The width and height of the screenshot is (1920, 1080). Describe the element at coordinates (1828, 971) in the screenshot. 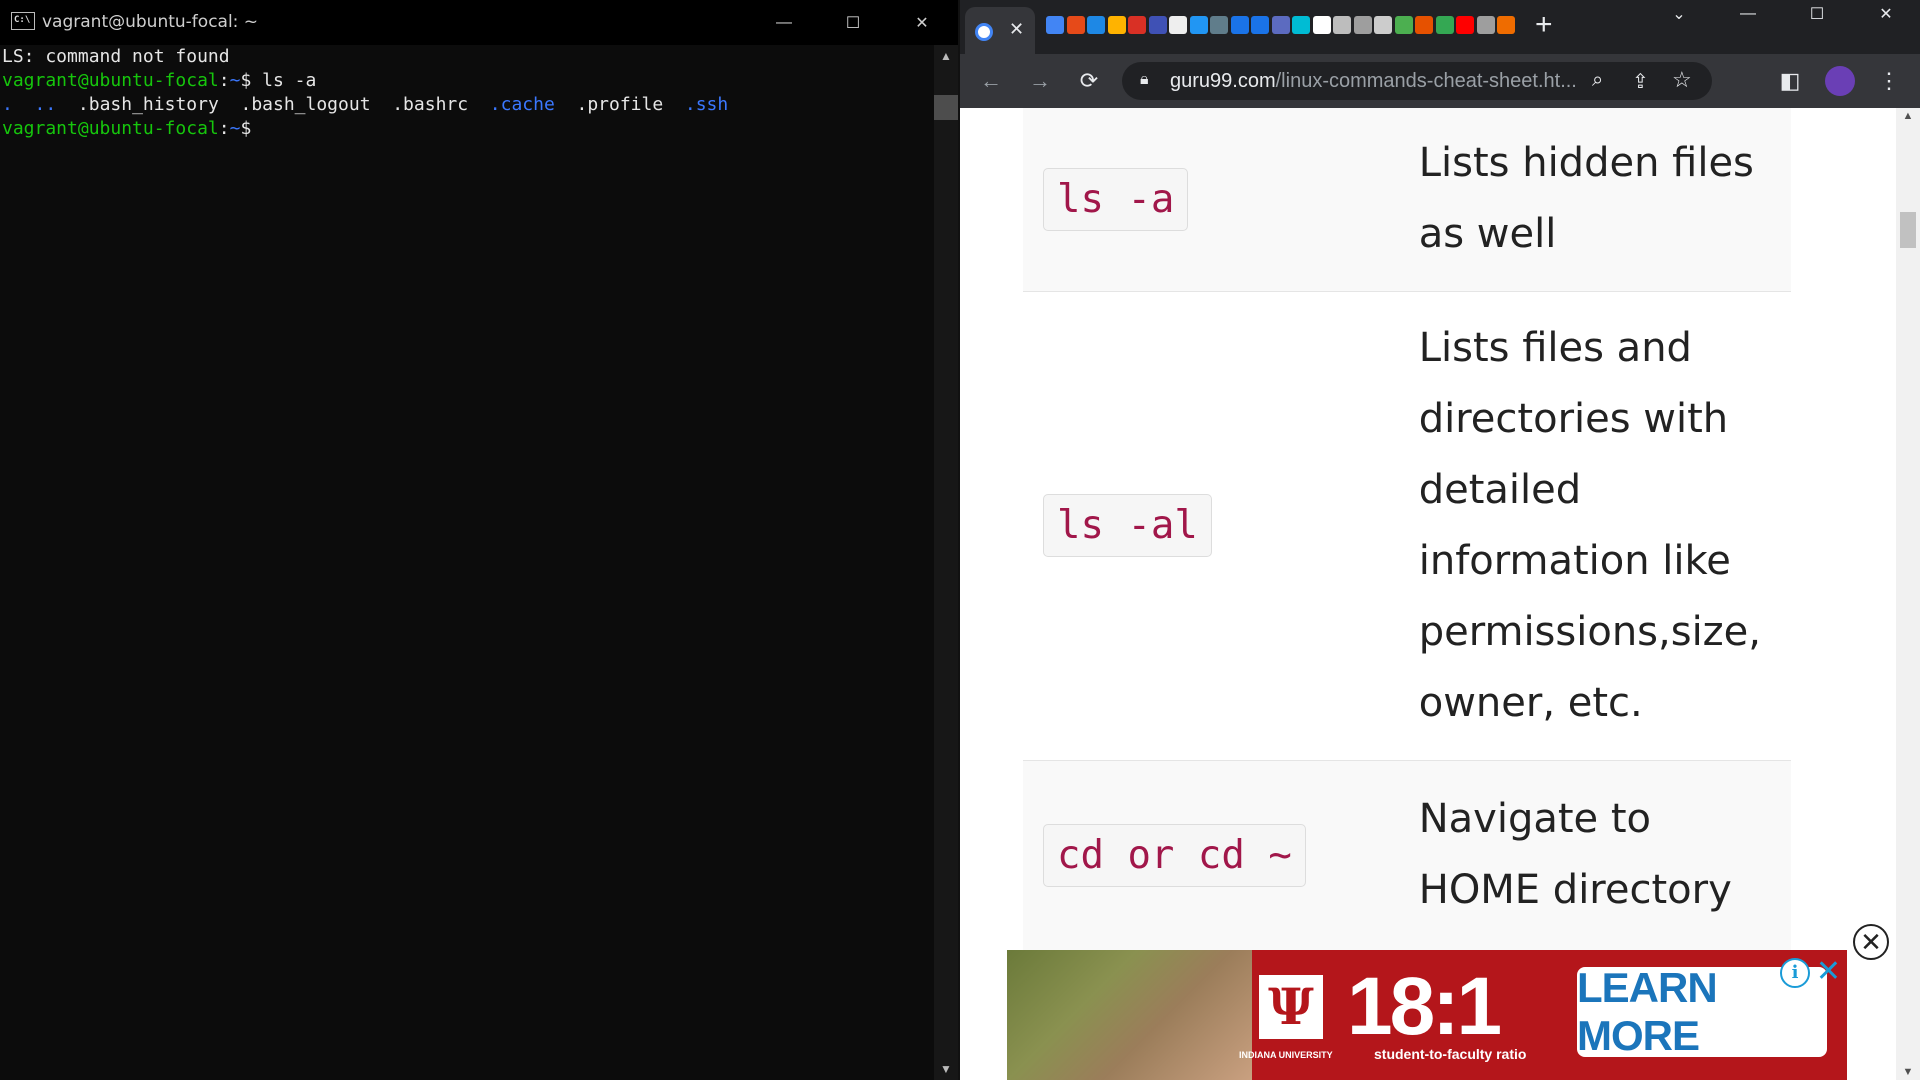

I see `ad-dismiss-icon: ✕` at that location.